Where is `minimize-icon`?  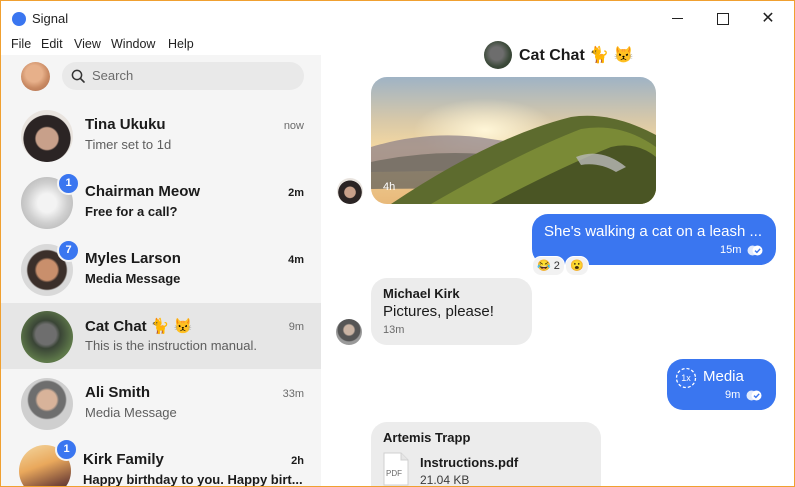 minimize-icon is located at coordinates (677, 19).